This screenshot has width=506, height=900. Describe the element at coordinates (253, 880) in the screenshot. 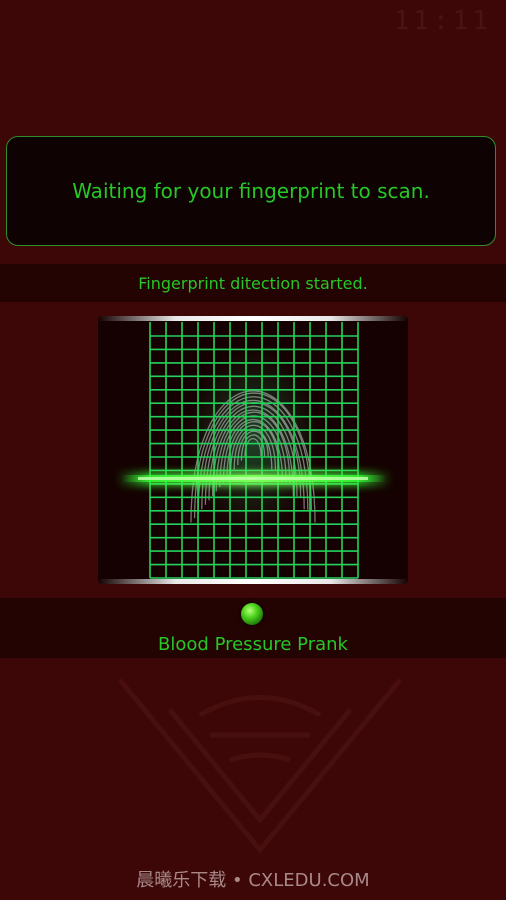

I see `watermark-text: 晨曦乐下载 • CXLEDU.COM` at that location.